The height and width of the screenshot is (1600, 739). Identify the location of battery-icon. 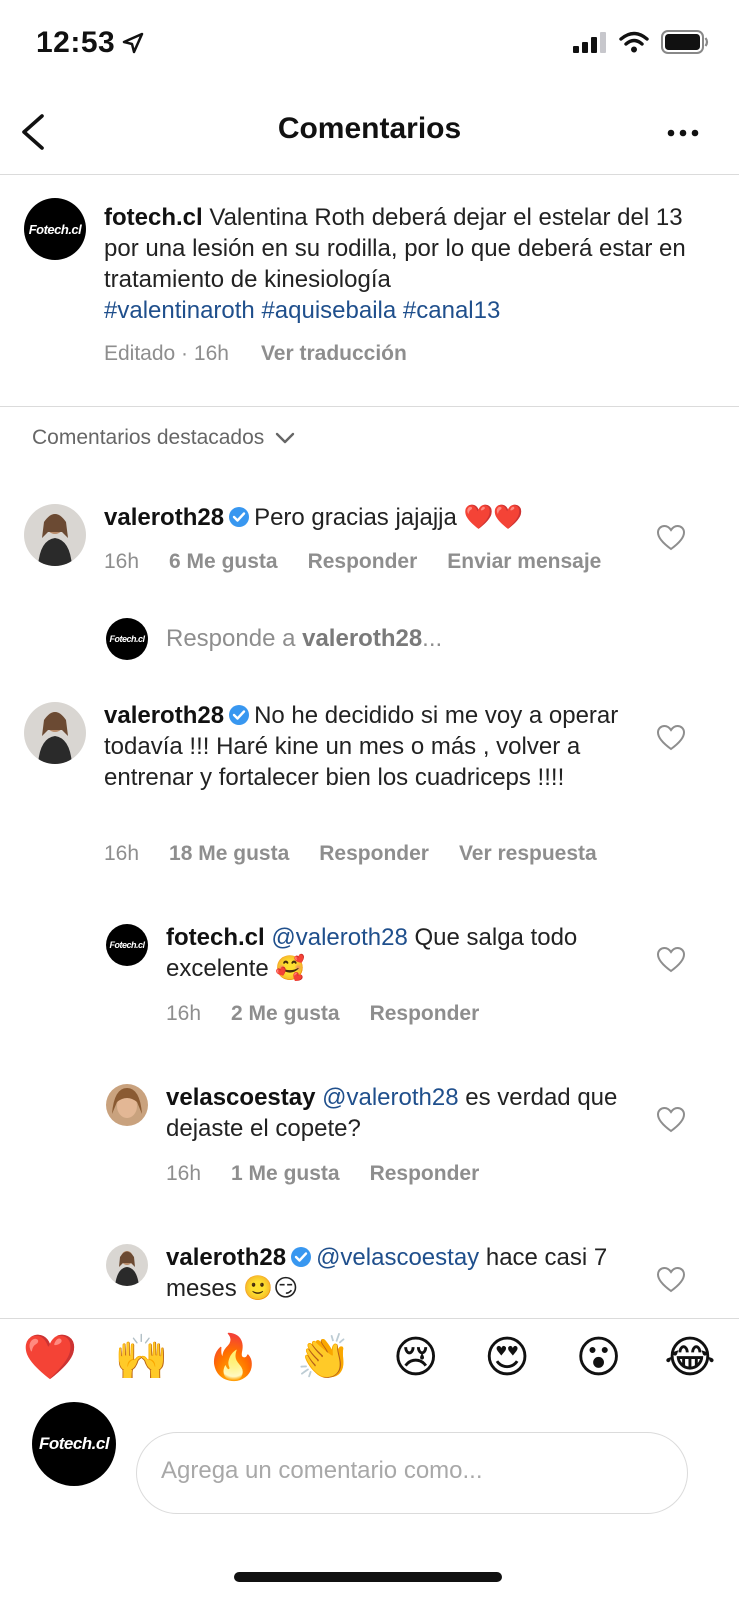
(685, 42).